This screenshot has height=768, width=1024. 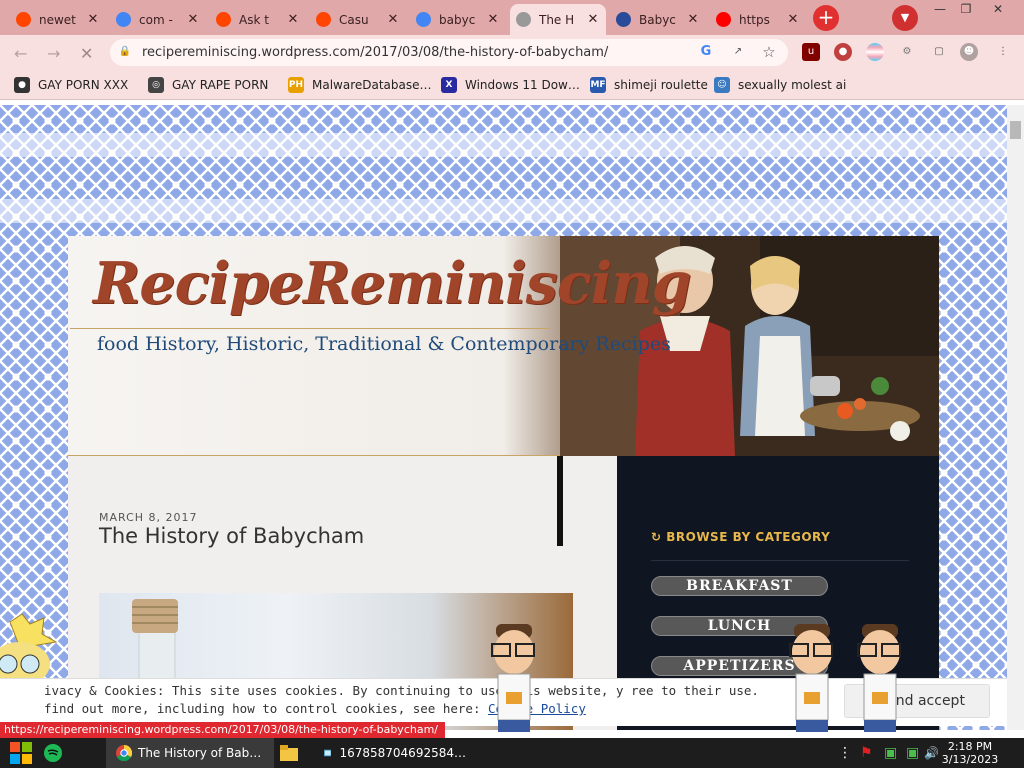 I want to click on tray-flag-icon: ⚑, so click(x=866, y=753).